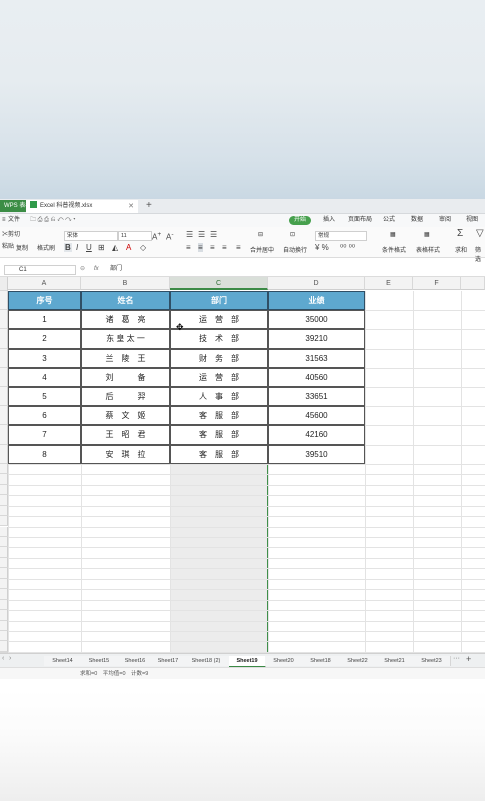 This screenshot has width=485, height=801. What do you see at coordinates (213, 234) in the screenshot?
I see `align-bottom-icon: ☰` at bounding box center [213, 234].